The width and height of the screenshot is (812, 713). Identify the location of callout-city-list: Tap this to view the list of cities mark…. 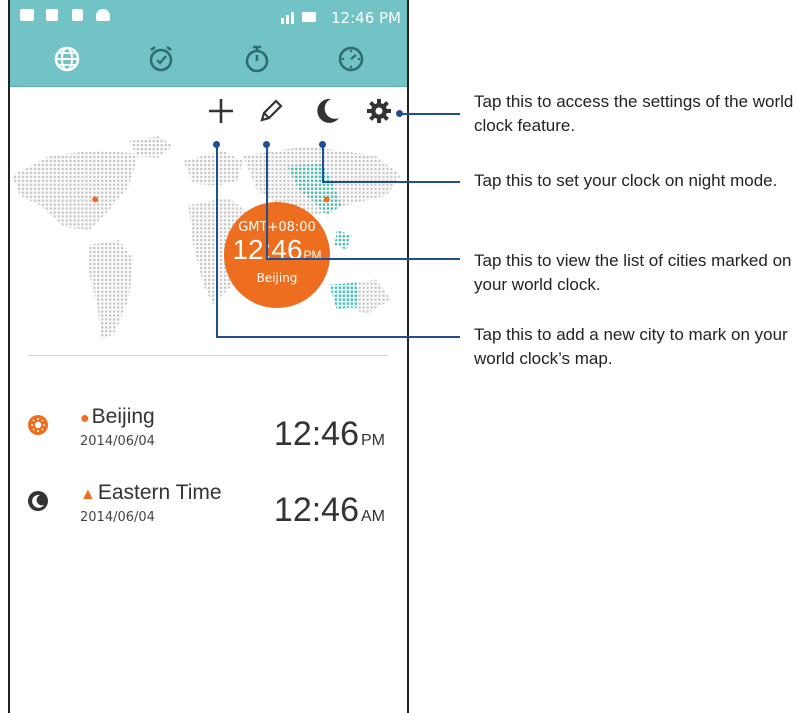
(633, 272).